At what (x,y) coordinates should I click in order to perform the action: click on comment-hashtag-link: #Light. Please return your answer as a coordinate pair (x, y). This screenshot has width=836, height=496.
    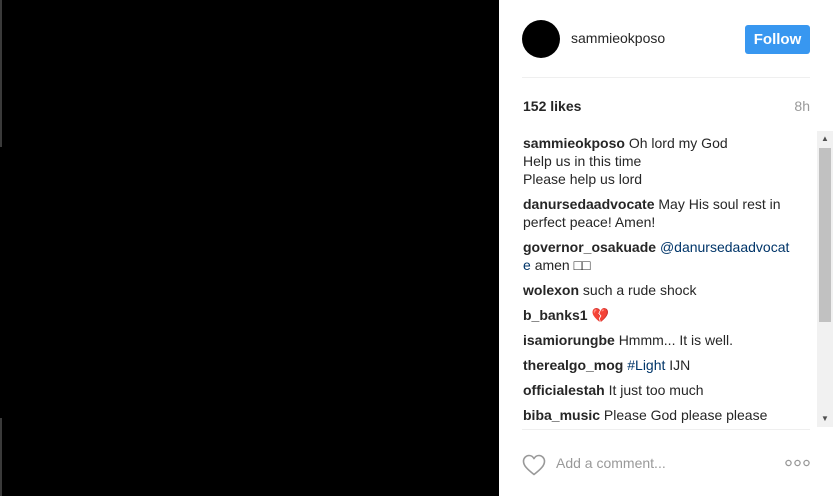
    Looking at the image, I should click on (646, 365).